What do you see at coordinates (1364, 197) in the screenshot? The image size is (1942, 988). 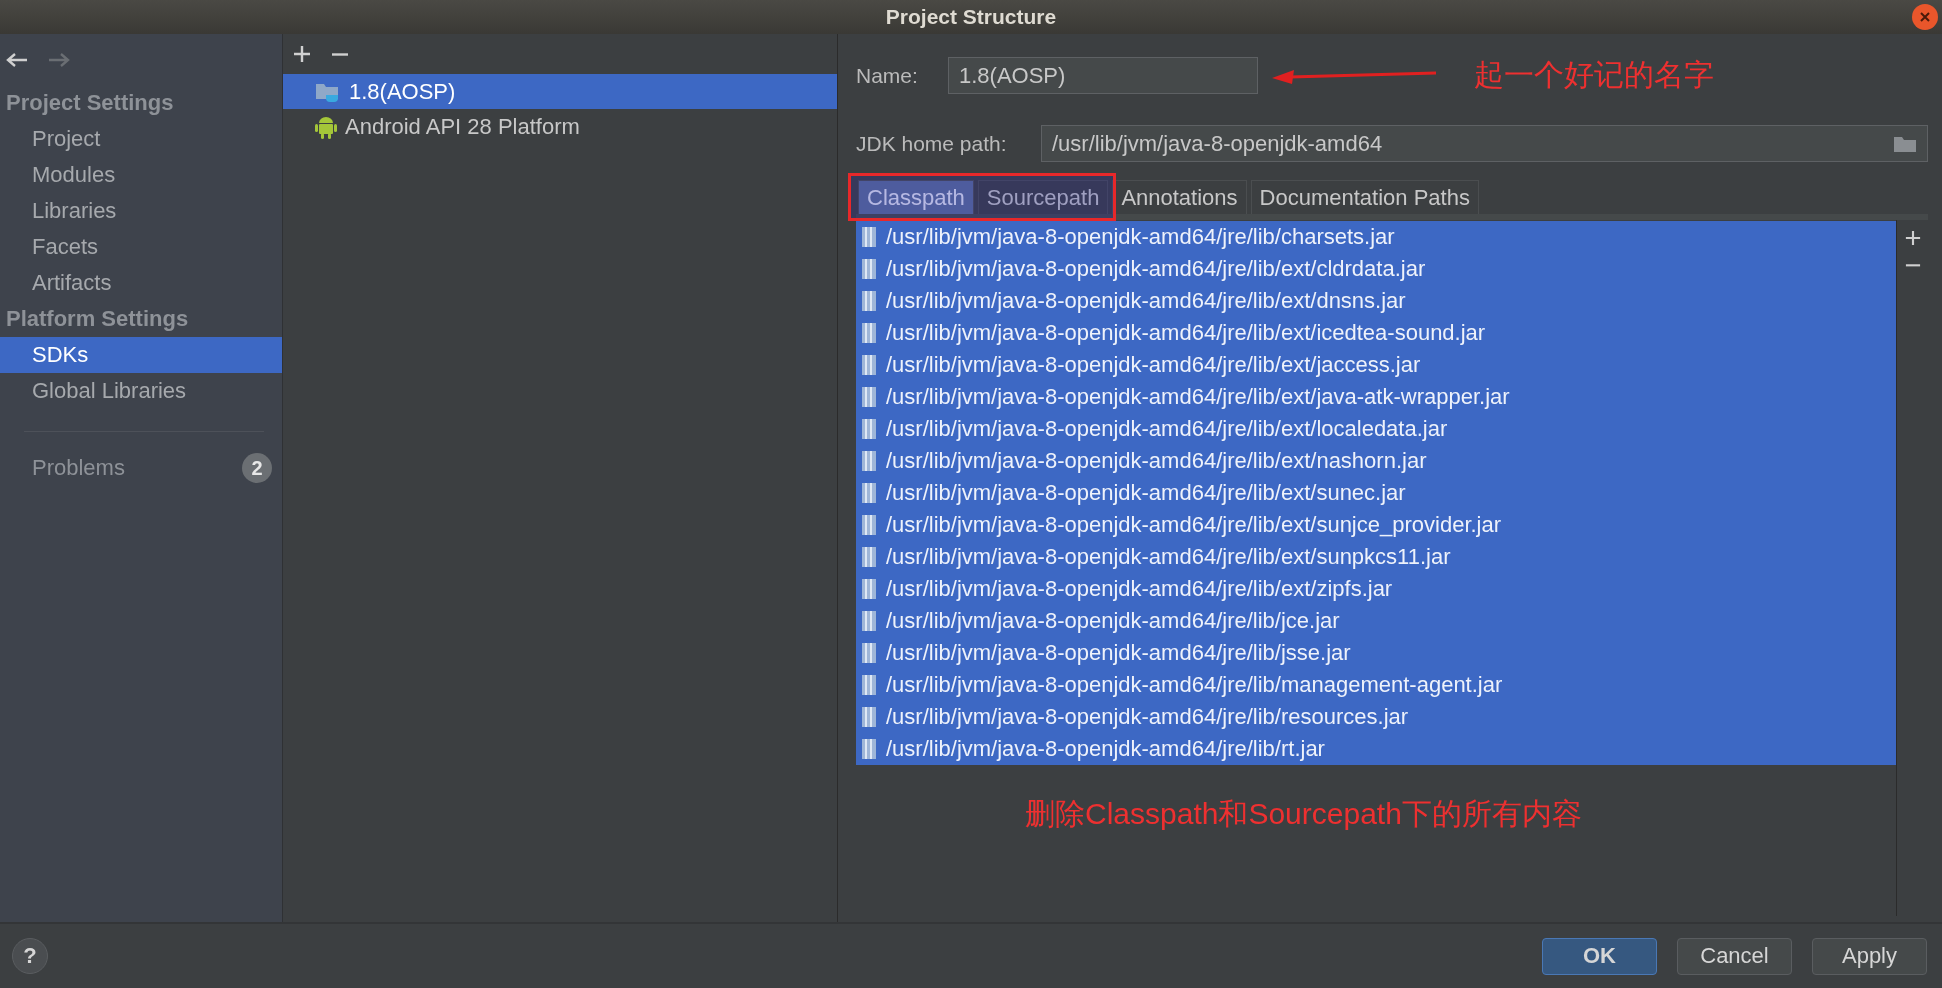 I see `tab: Documentation Paths` at bounding box center [1364, 197].